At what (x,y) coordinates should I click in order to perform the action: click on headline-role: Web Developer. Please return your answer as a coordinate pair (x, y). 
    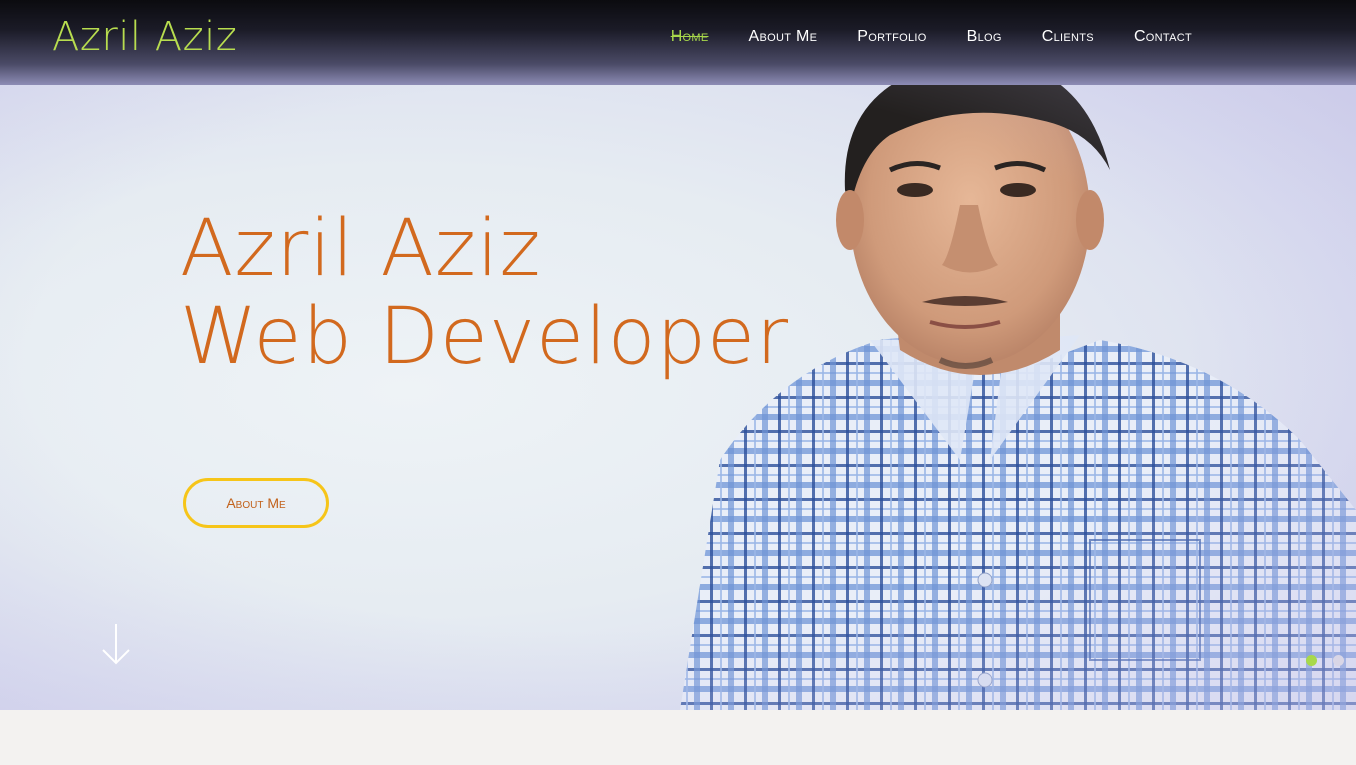
    Looking at the image, I should click on (485, 337).